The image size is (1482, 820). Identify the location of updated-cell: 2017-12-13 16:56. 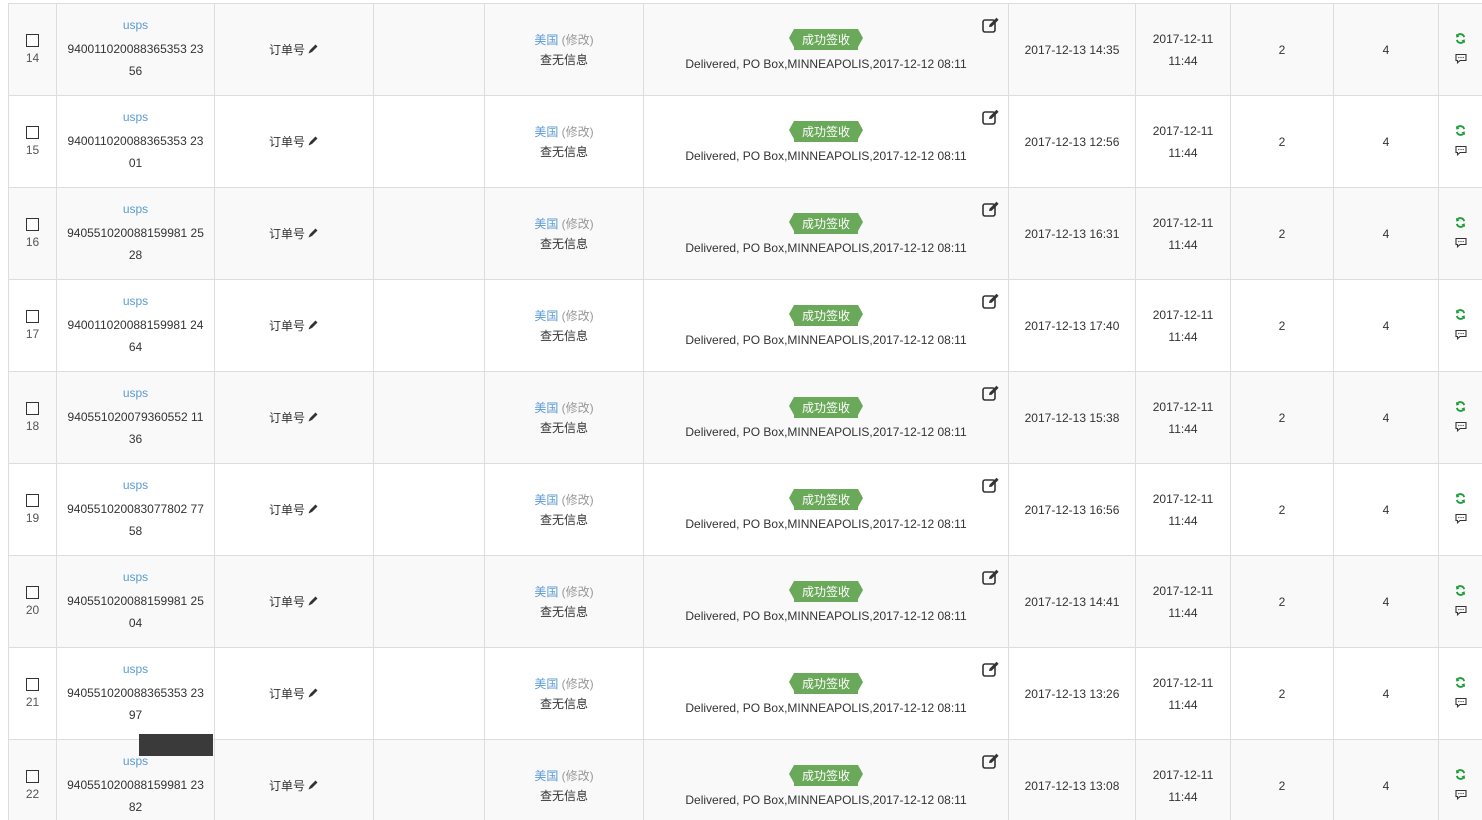
(1072, 509).